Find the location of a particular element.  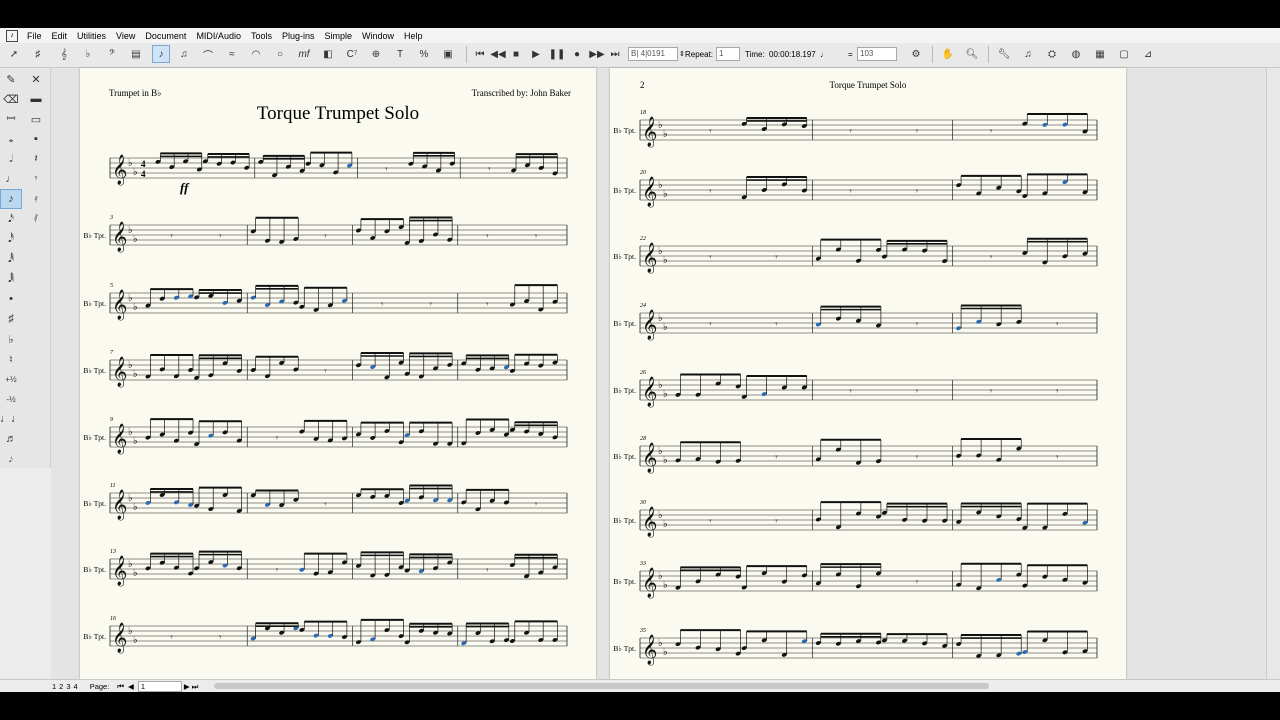

palette-breve-icon: ▪ is located at coordinates (36, 139).